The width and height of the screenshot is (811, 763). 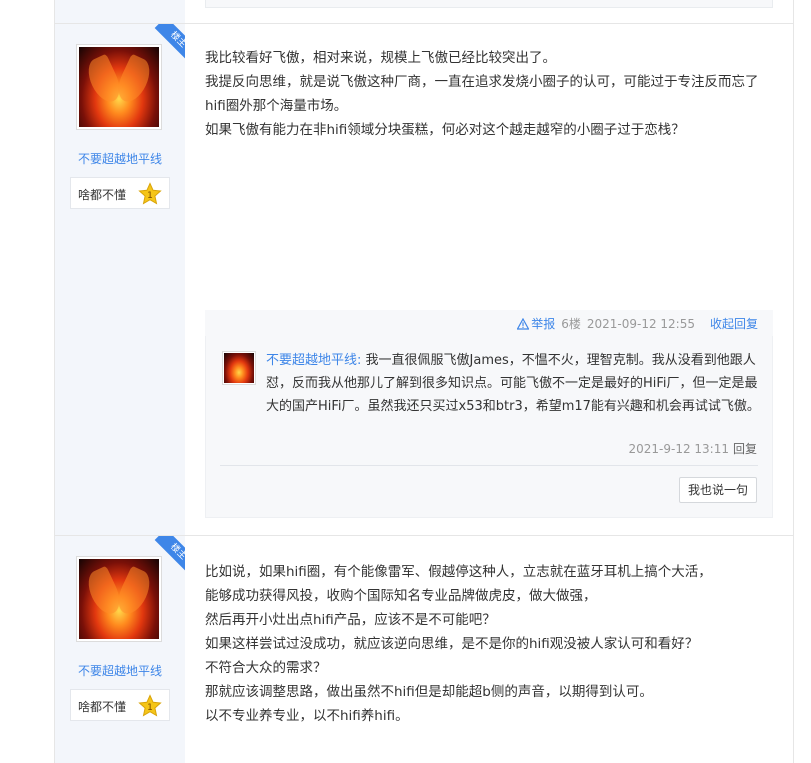 I want to click on post-line: 能够成功获得风投，收购个国际知名专业品牌做虎皮，做大做强，, so click(x=401, y=596).